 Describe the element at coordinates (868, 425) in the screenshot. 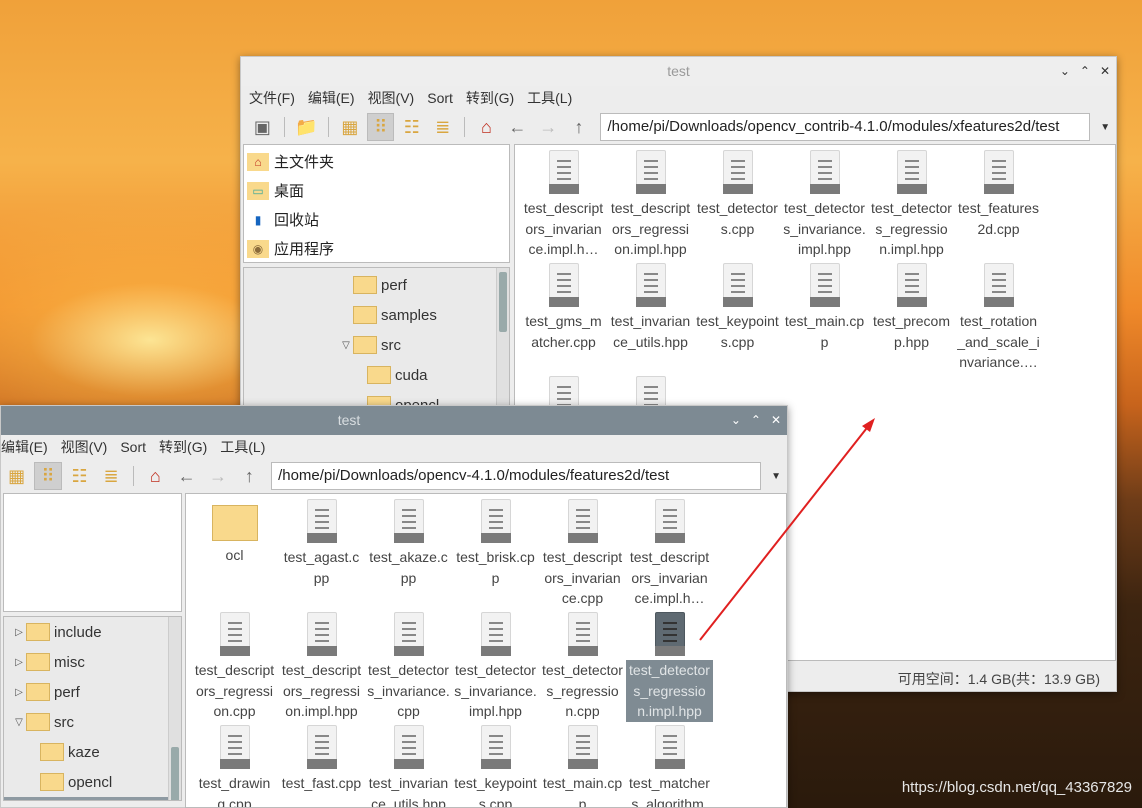

I see `arrow-head` at that location.